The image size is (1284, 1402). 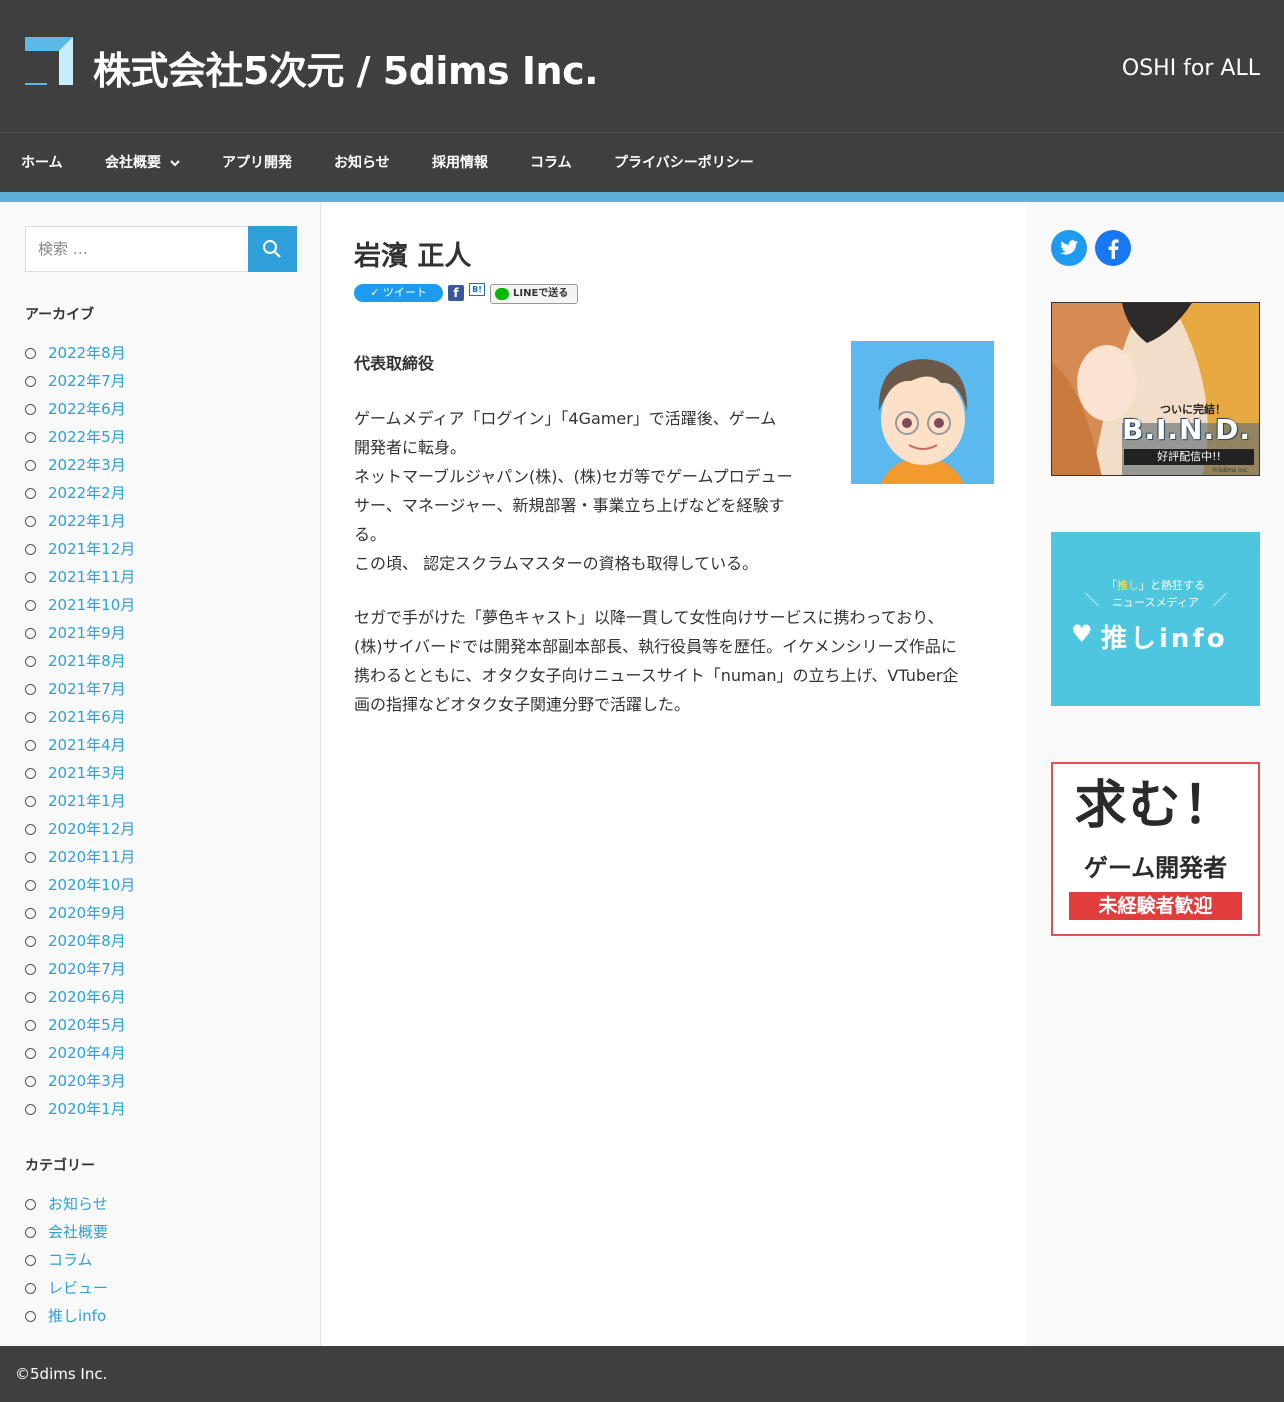 I want to click on list-item: 2021年9月, so click(x=80, y=633).